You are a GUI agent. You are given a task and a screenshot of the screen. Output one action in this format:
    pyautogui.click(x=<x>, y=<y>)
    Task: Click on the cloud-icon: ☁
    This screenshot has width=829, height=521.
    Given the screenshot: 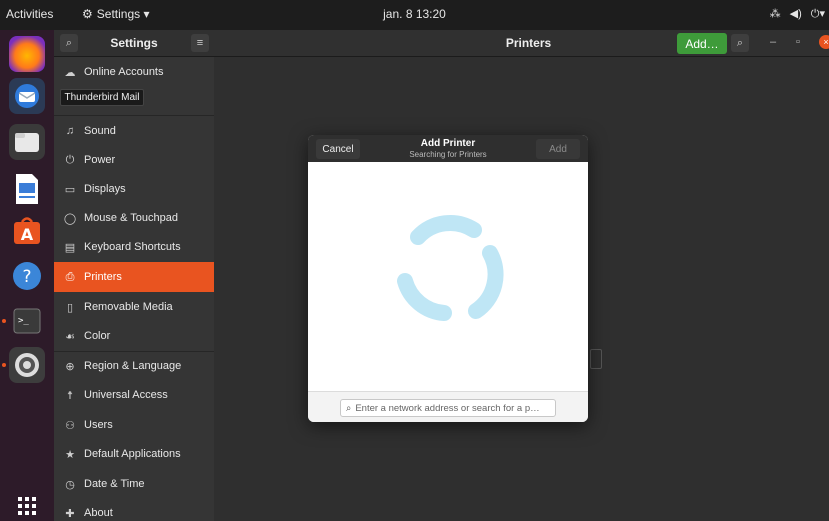 What is the action you would take?
    pyautogui.click(x=70, y=72)
    